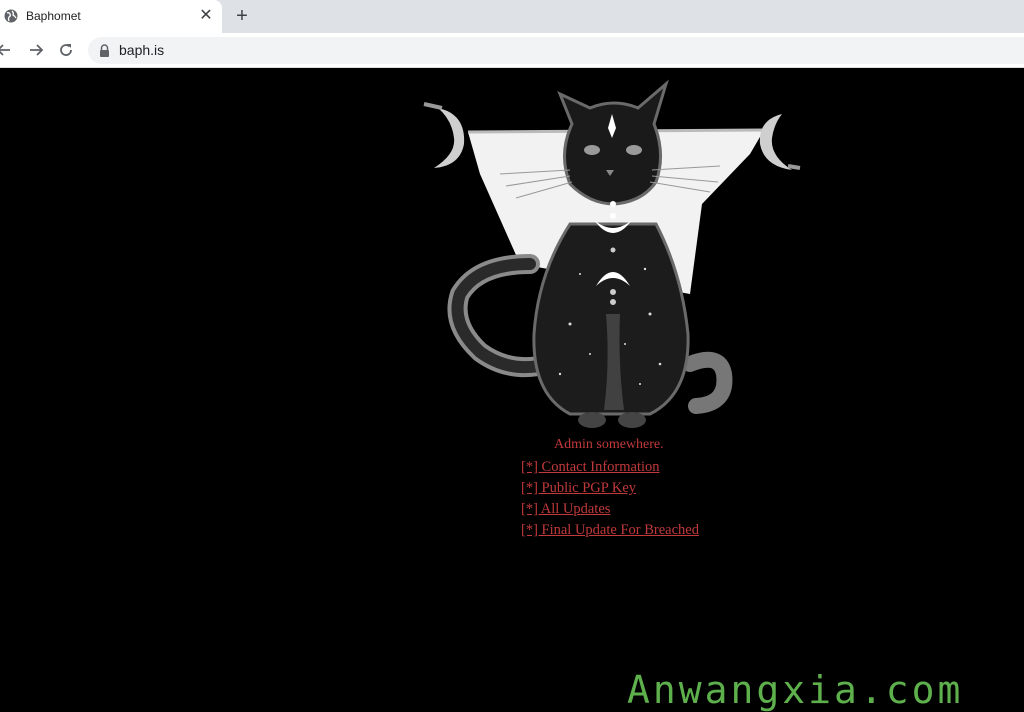 Image resolution: width=1024 pixels, height=712 pixels. I want to click on reload-icon, so click(66, 50).